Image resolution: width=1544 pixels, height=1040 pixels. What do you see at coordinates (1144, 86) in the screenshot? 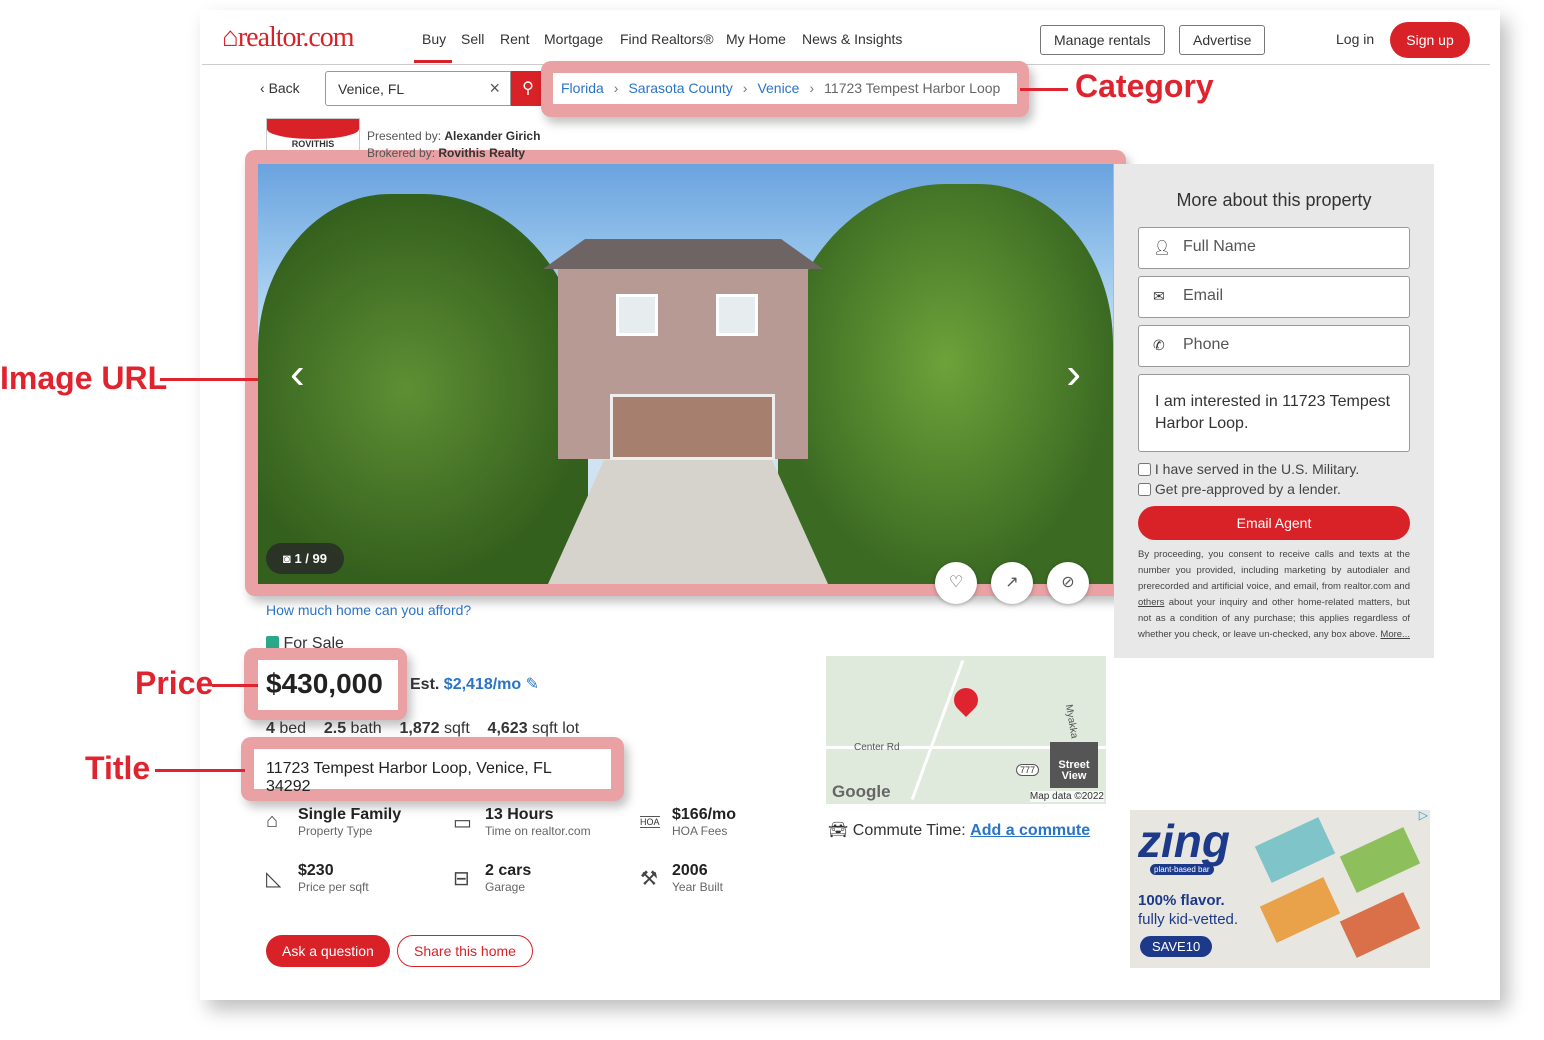
I see `annotation-category: Category` at bounding box center [1144, 86].